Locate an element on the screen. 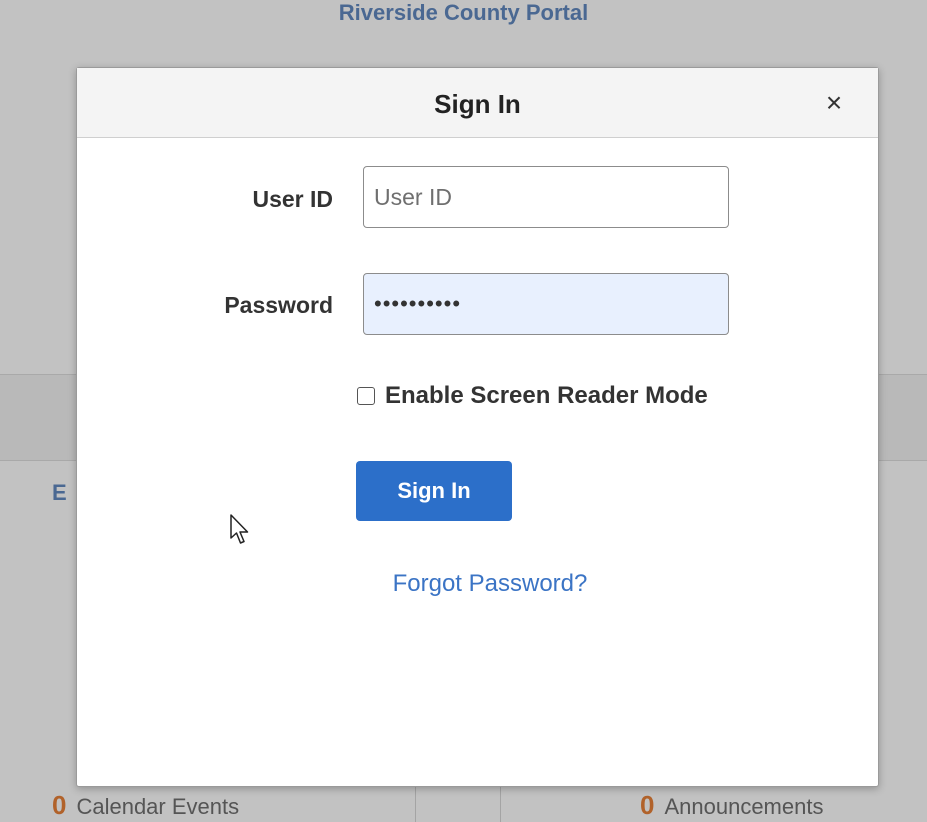  calendar-events-tile: 0 Calendar Events is located at coordinates (145, 805).